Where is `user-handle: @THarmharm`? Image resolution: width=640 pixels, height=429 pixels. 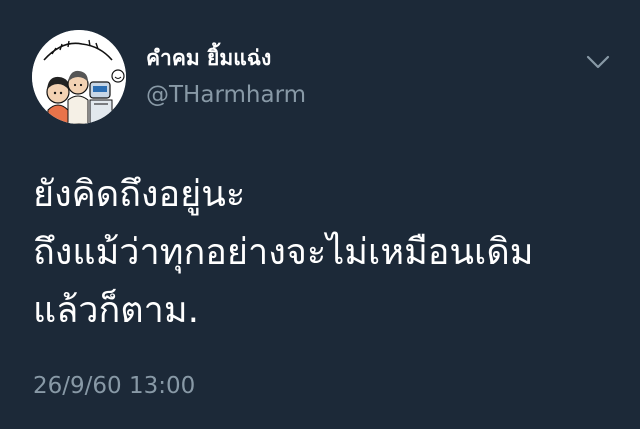
user-handle: @THarmharm is located at coordinates (226, 95).